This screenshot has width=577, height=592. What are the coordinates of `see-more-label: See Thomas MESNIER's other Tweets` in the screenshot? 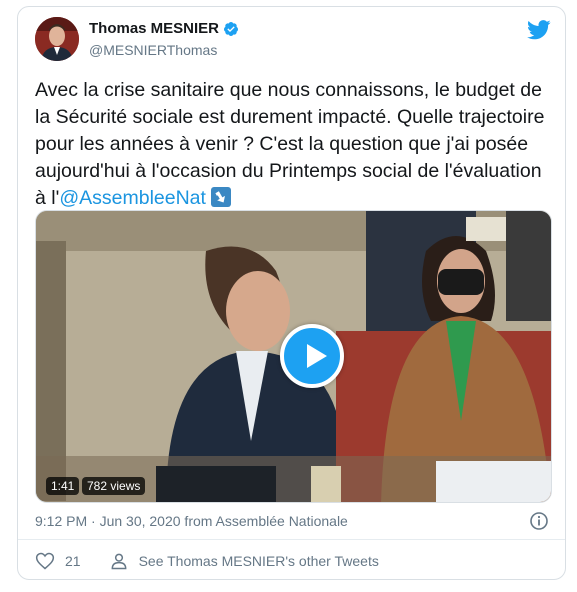 It's located at (258, 561).